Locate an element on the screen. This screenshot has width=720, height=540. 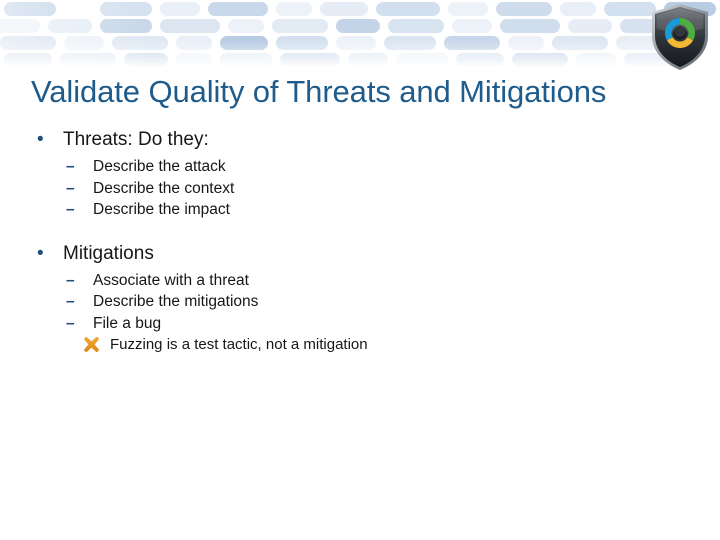
bullet-level2: – Describe the impact is located at coordinates (361, 210).